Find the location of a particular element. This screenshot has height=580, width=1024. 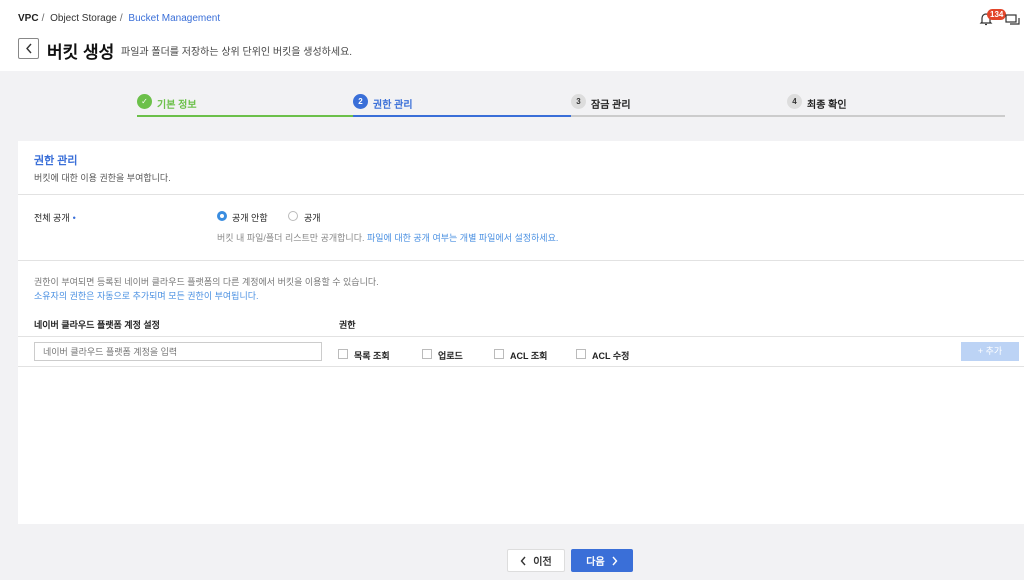

public-access-label: 전체 공개 • is located at coordinates (55, 217).